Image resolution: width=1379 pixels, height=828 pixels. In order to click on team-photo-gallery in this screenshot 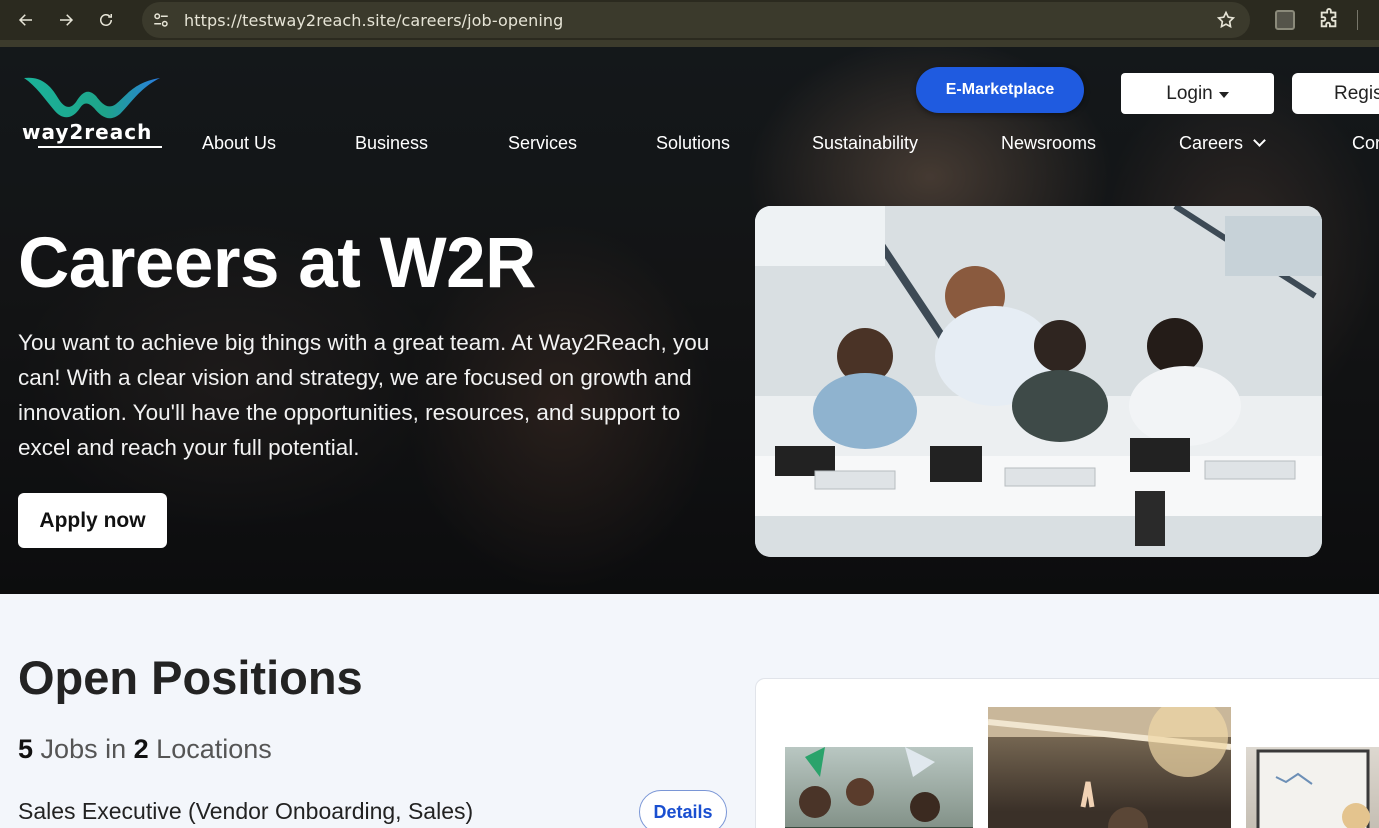, I will do `click(1067, 753)`.